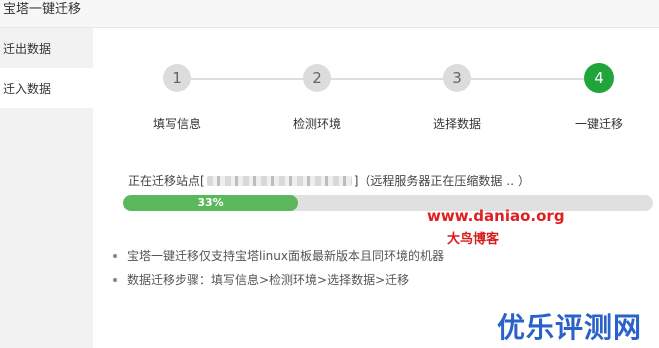  I want to click on watermark-brand: 优乐评测网, so click(570, 327).